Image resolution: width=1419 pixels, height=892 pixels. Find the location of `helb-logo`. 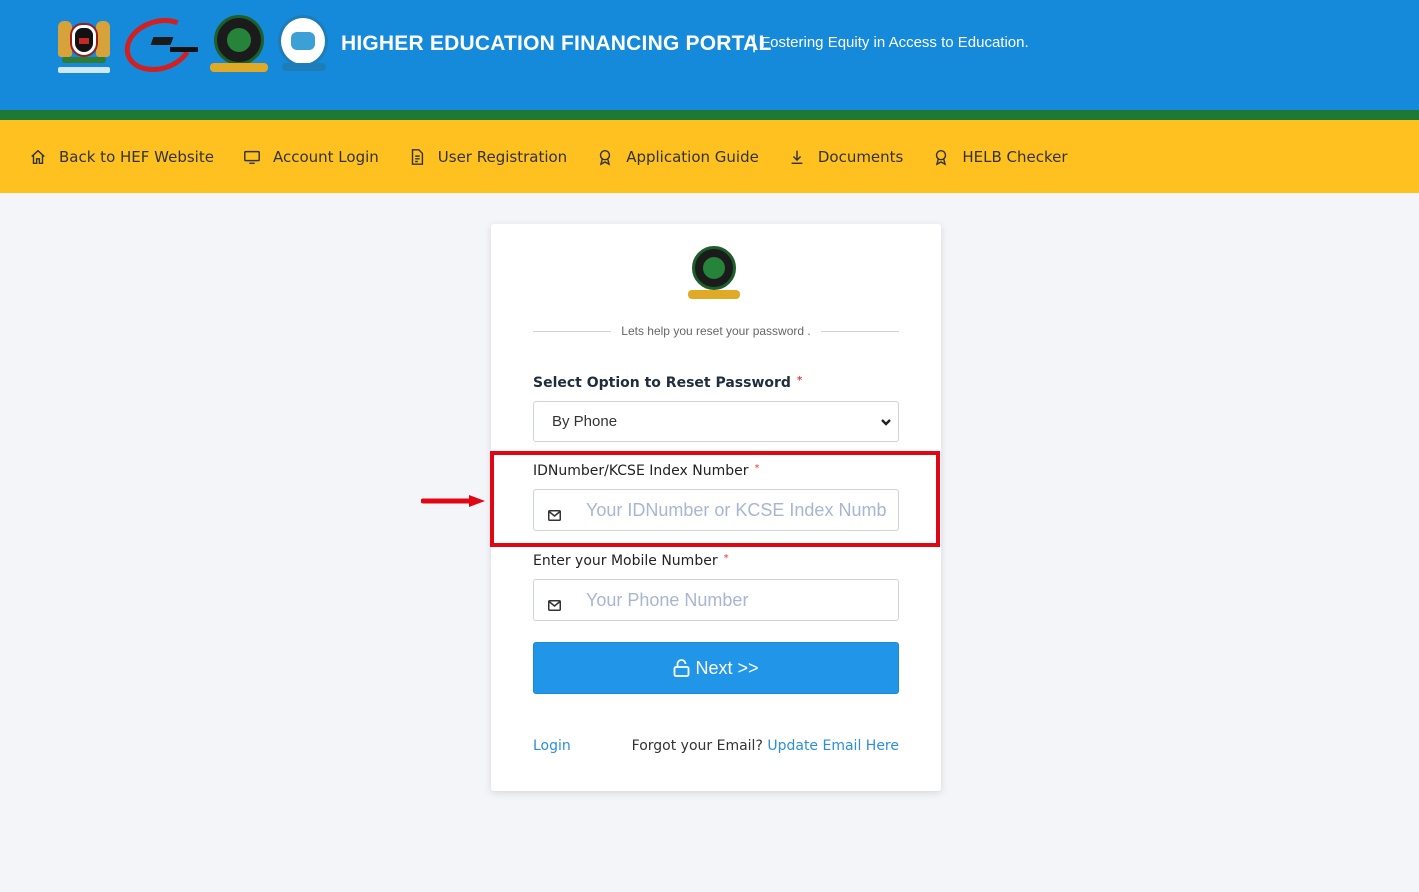

helb-logo is located at coordinates (239, 45).